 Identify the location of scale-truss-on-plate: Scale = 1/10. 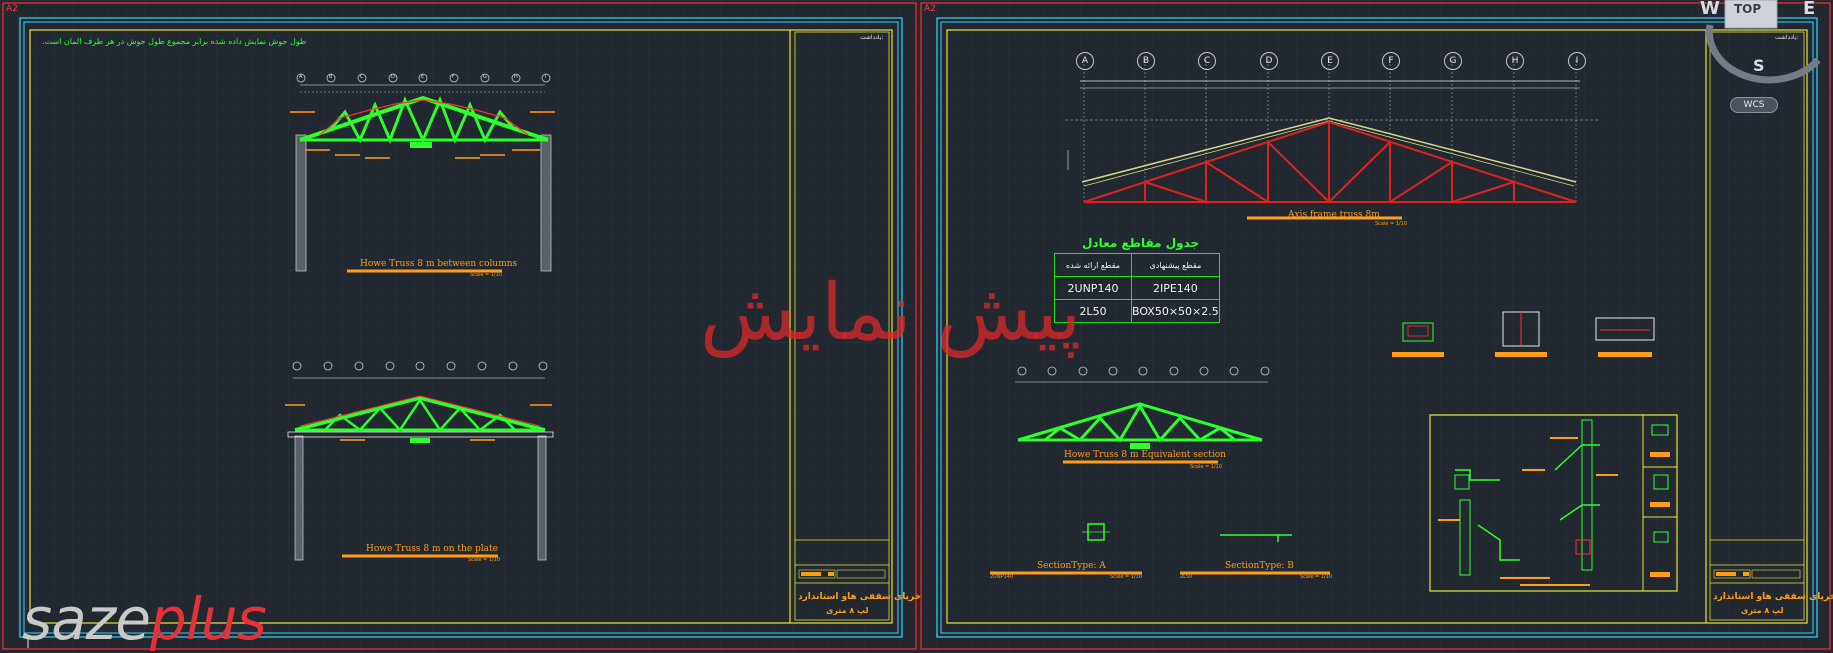
(484, 560).